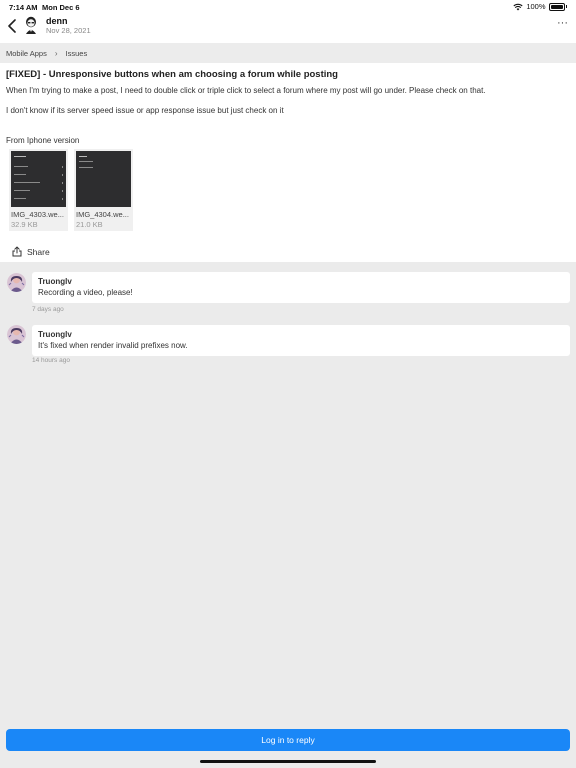 The image size is (576, 768). Describe the element at coordinates (17, 251) in the screenshot. I see `share-icon` at that location.